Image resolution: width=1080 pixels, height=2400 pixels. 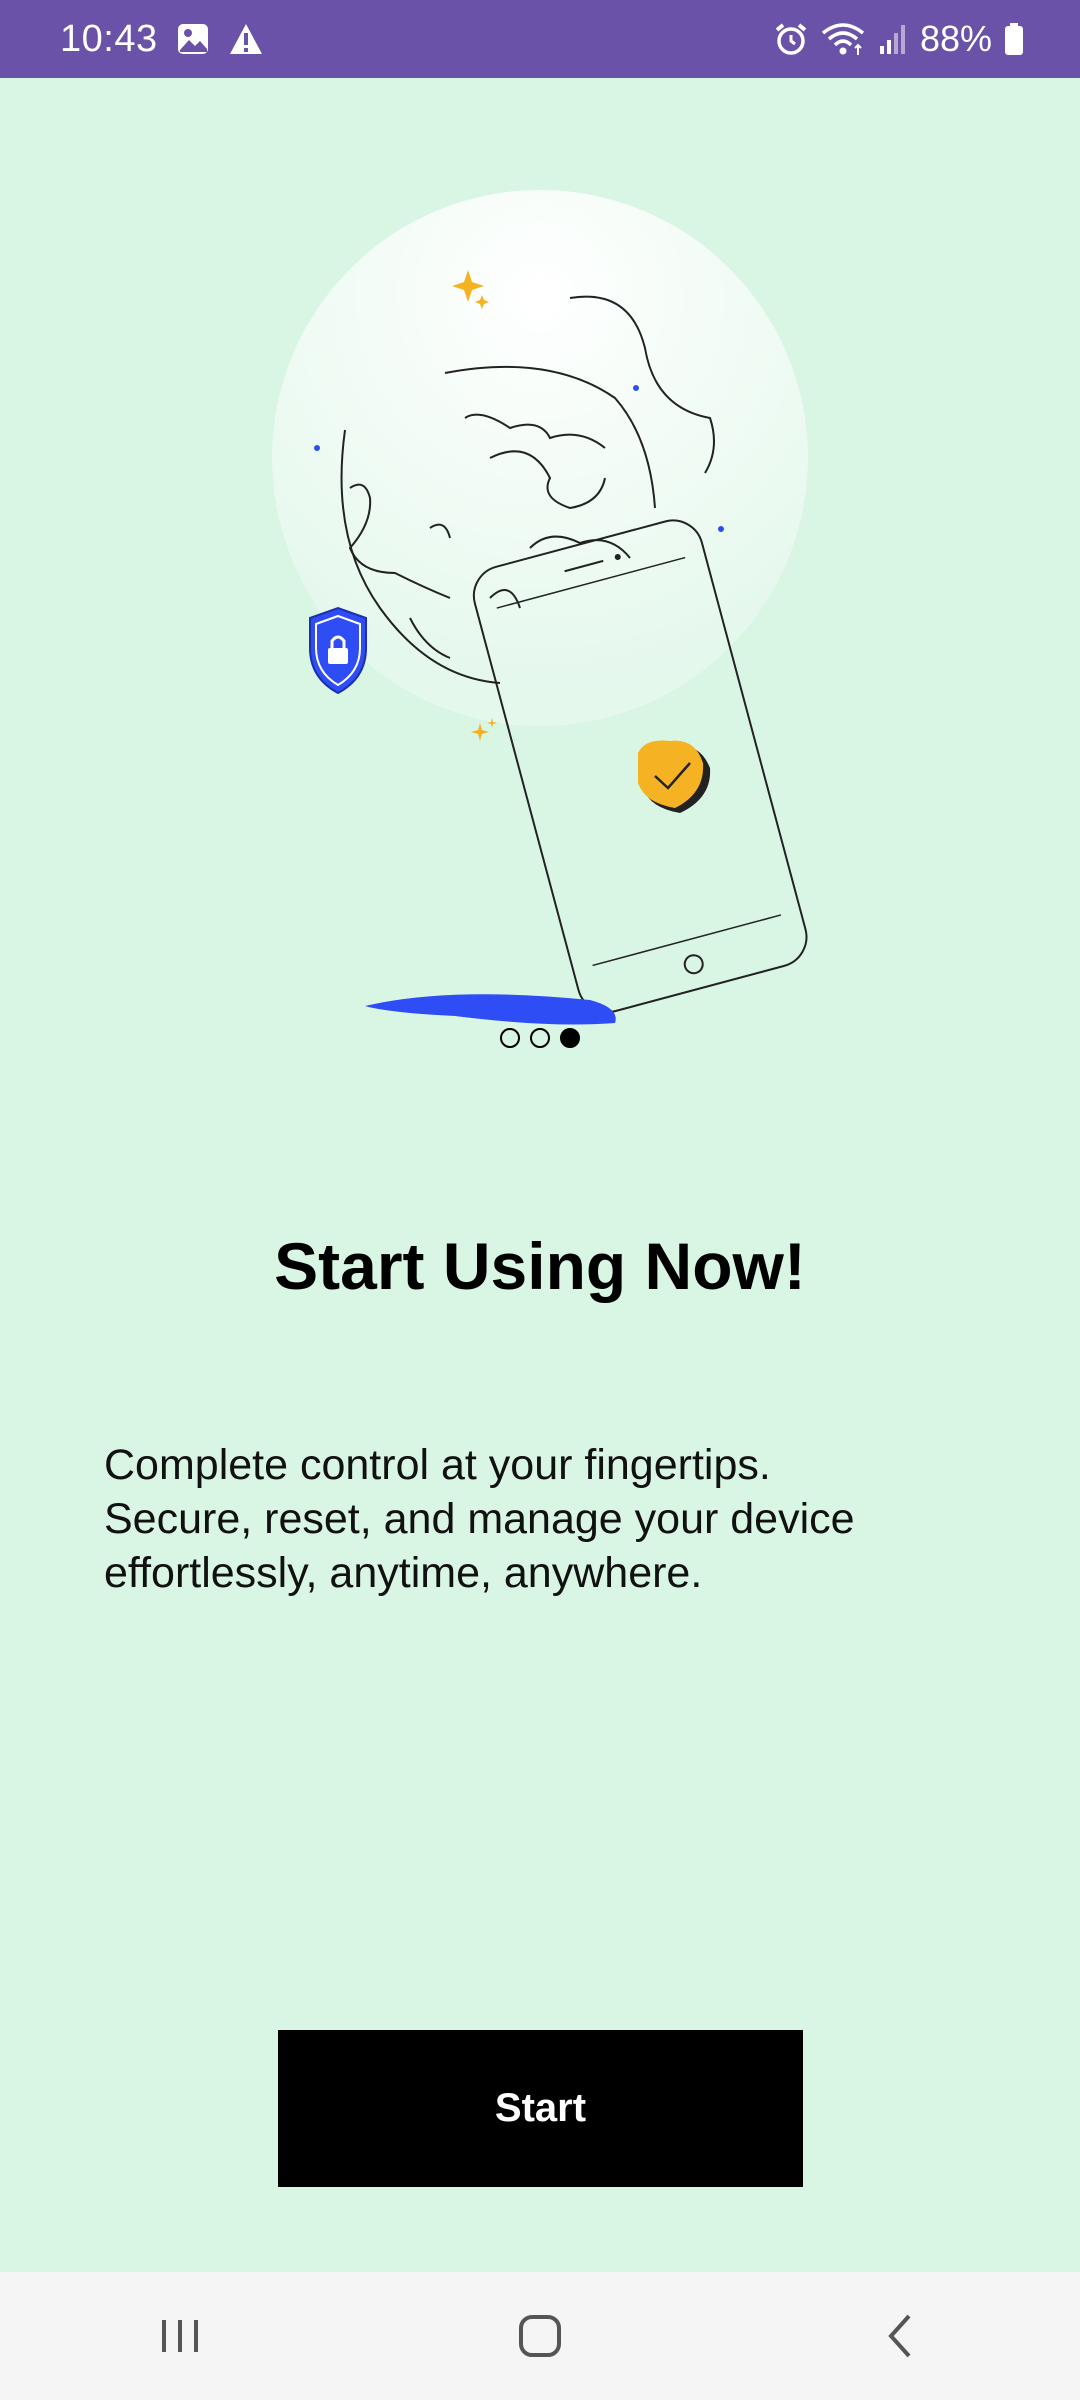 I want to click on image-icon, so click(x=193, y=39).